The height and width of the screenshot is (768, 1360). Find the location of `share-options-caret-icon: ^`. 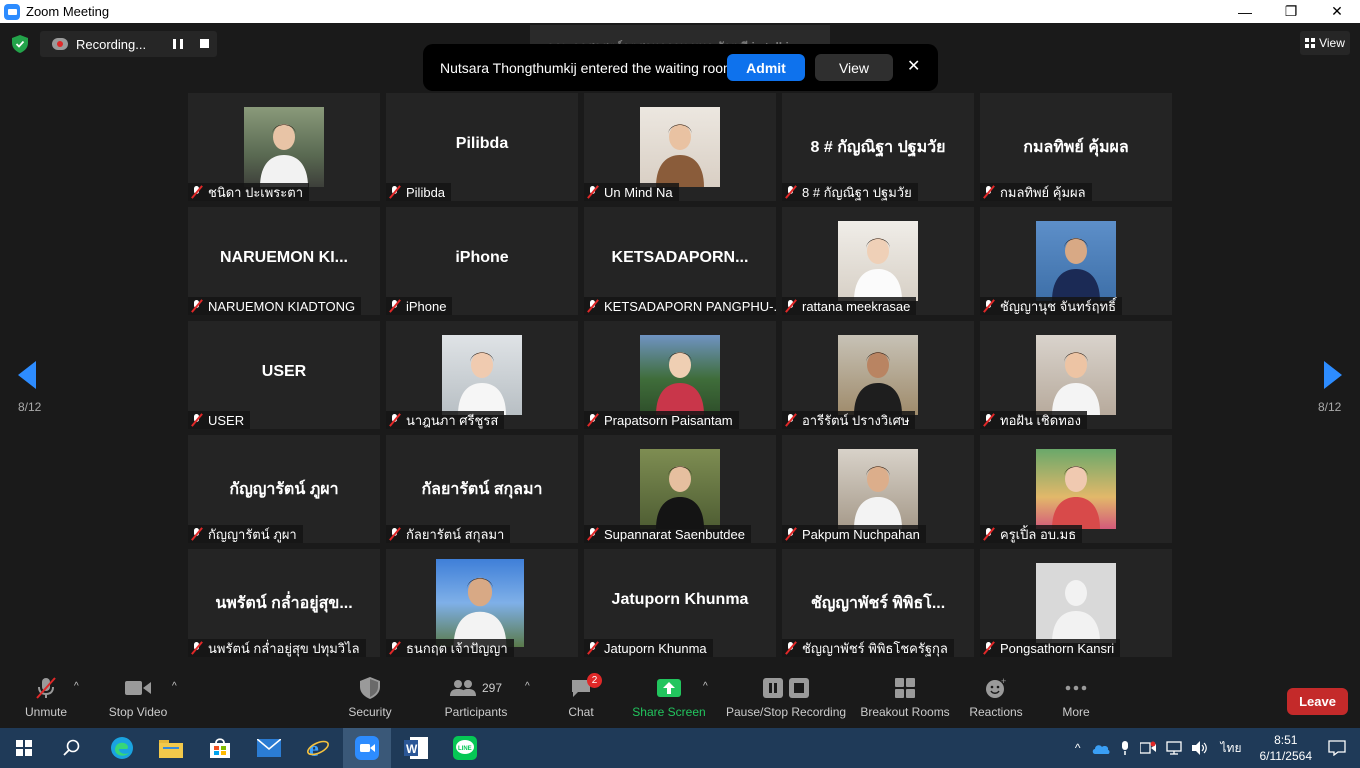

share-options-caret-icon: ^ is located at coordinates (705, 686).